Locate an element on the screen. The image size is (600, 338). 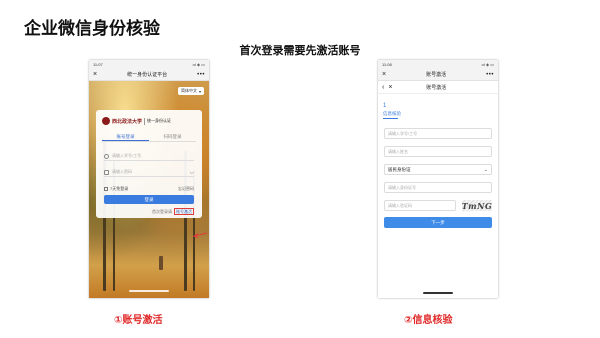
remember-label: 7天免登录 is located at coordinates (119, 188).